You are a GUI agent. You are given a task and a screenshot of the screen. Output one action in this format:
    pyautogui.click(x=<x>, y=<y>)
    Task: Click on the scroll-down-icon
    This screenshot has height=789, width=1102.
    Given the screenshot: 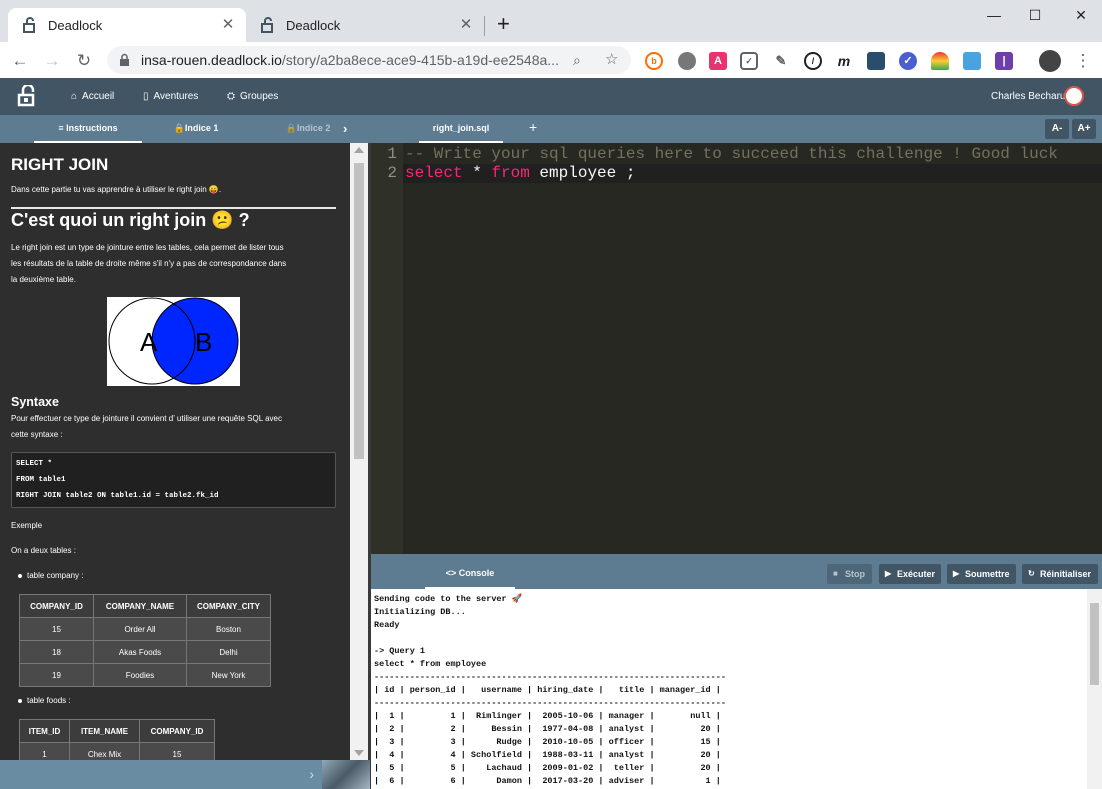 What is the action you would take?
    pyautogui.click(x=359, y=753)
    